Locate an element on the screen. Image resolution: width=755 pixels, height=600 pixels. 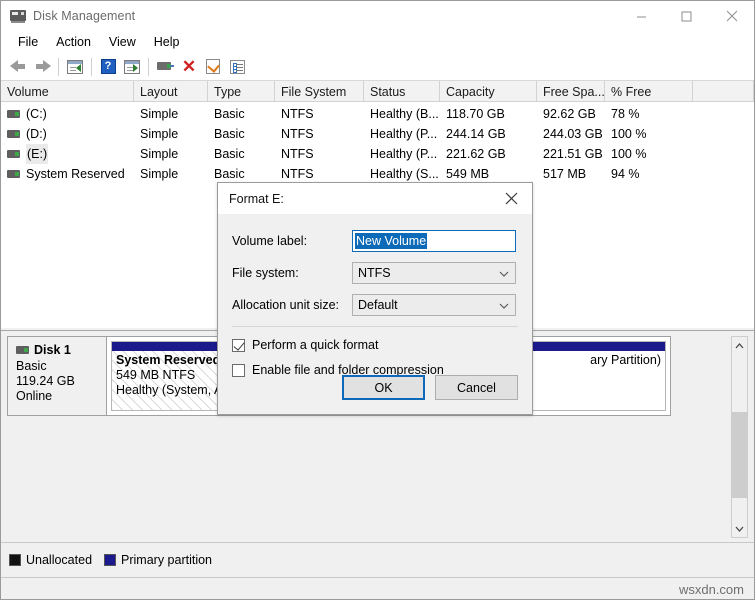
scrollbar-track is located at coordinates (739, 437).